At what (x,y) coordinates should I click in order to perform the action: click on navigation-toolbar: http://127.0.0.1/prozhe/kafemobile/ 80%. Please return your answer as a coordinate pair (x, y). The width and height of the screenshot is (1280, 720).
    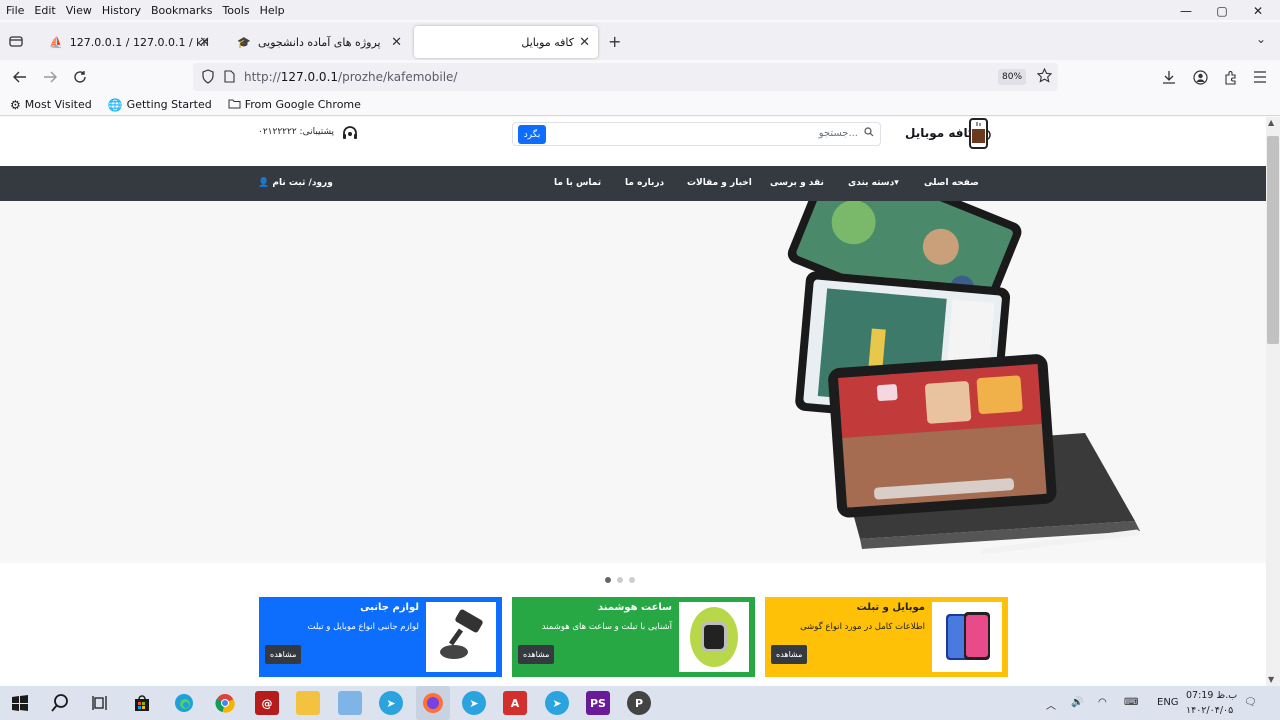
    Looking at the image, I should click on (640, 77).